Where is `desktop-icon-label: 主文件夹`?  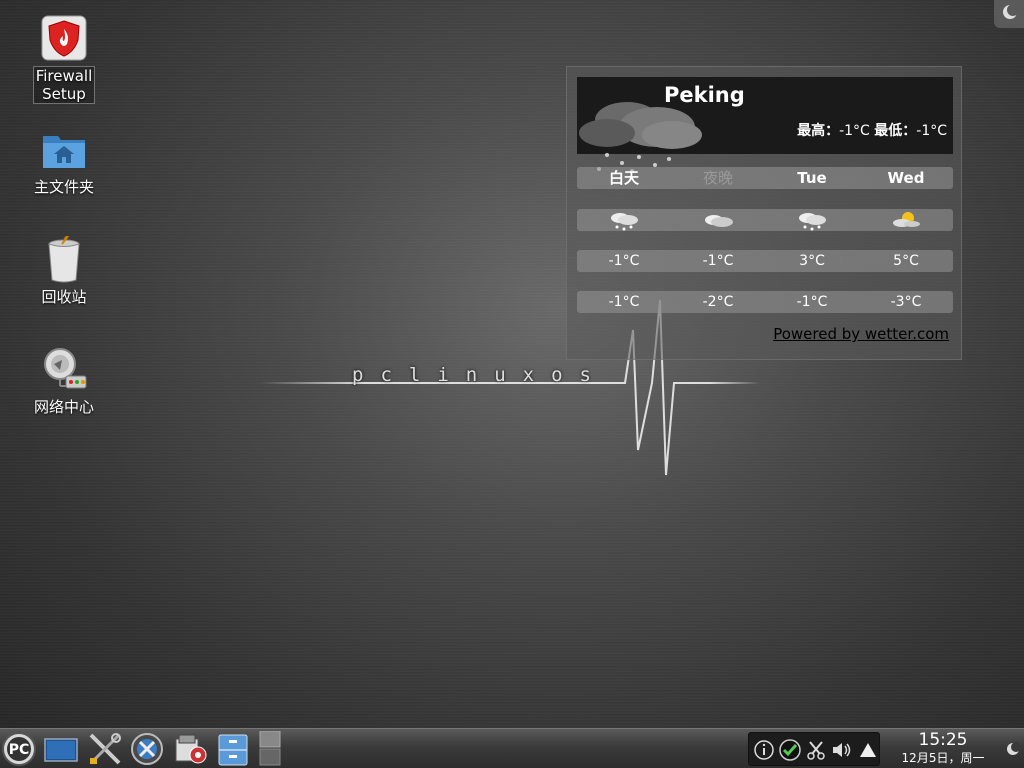 desktop-icon-label: 主文件夹 is located at coordinates (63, 187).